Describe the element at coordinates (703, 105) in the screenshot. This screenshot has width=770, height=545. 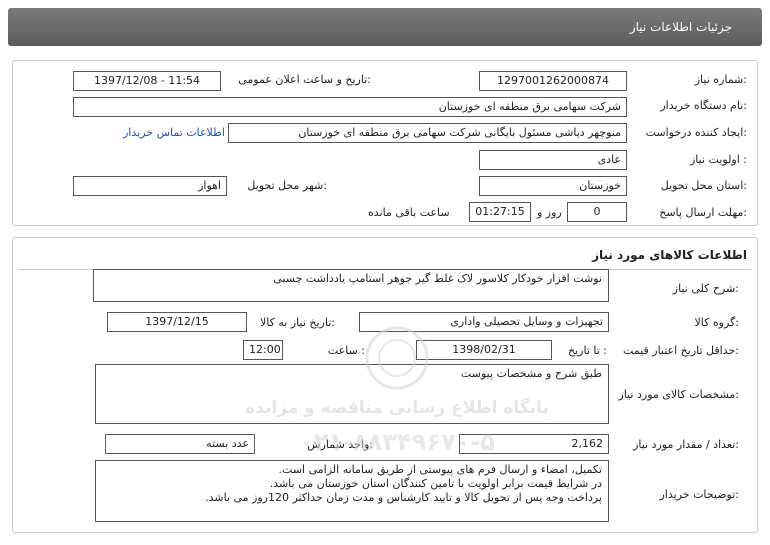
I see `buyer-org-label: نام دستگاه خریدار:` at that location.